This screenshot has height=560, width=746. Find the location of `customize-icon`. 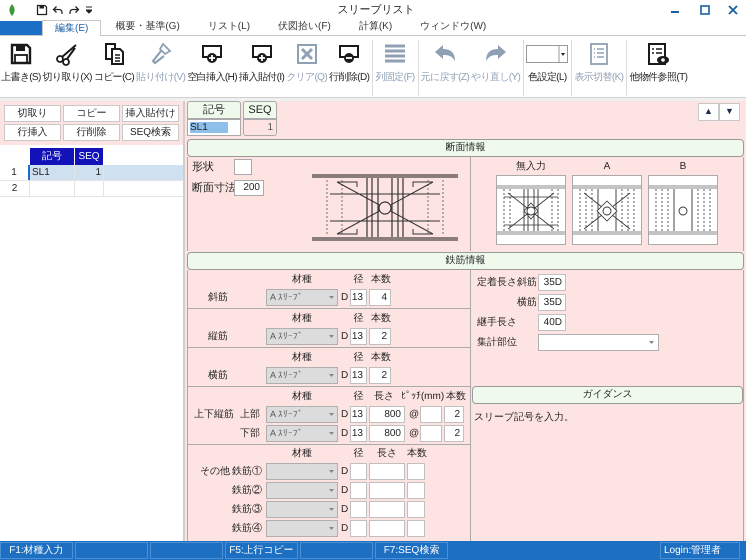

customize-icon is located at coordinates (89, 10).